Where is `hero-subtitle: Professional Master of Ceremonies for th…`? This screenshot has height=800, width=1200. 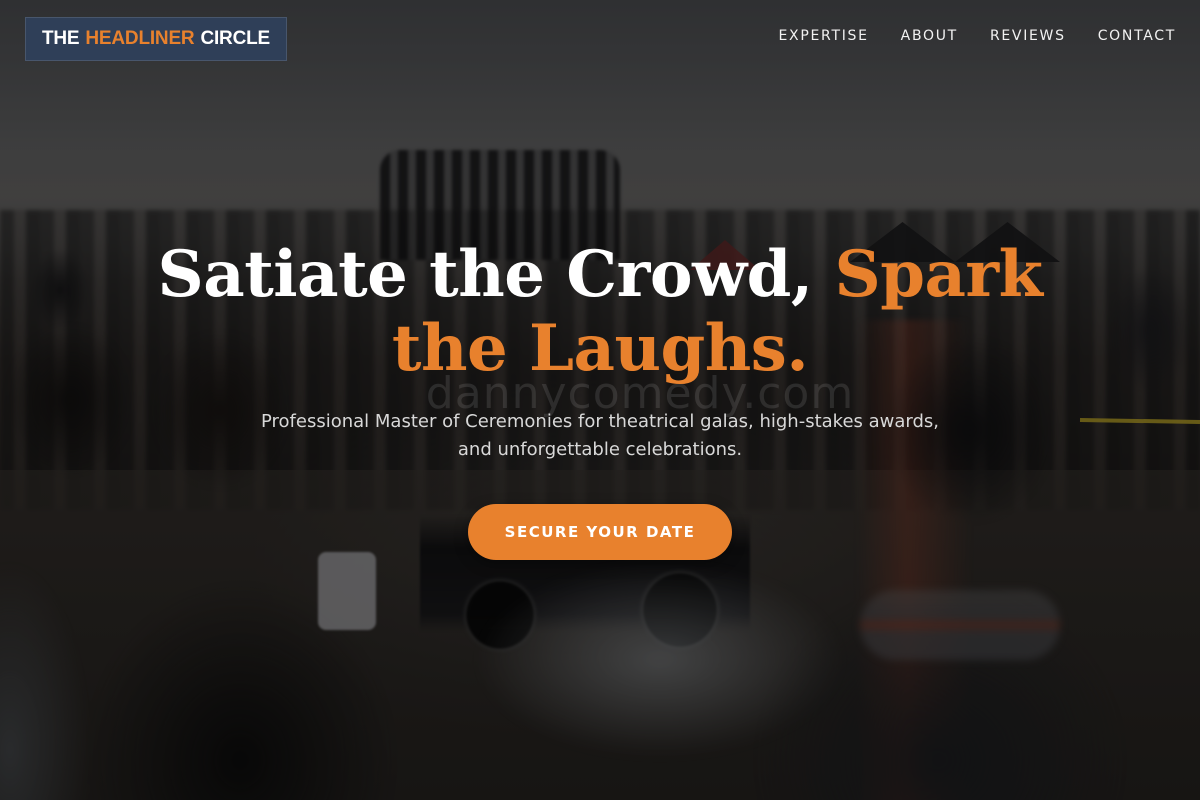
hero-subtitle: Professional Master of Ceremonies for th… is located at coordinates (600, 435).